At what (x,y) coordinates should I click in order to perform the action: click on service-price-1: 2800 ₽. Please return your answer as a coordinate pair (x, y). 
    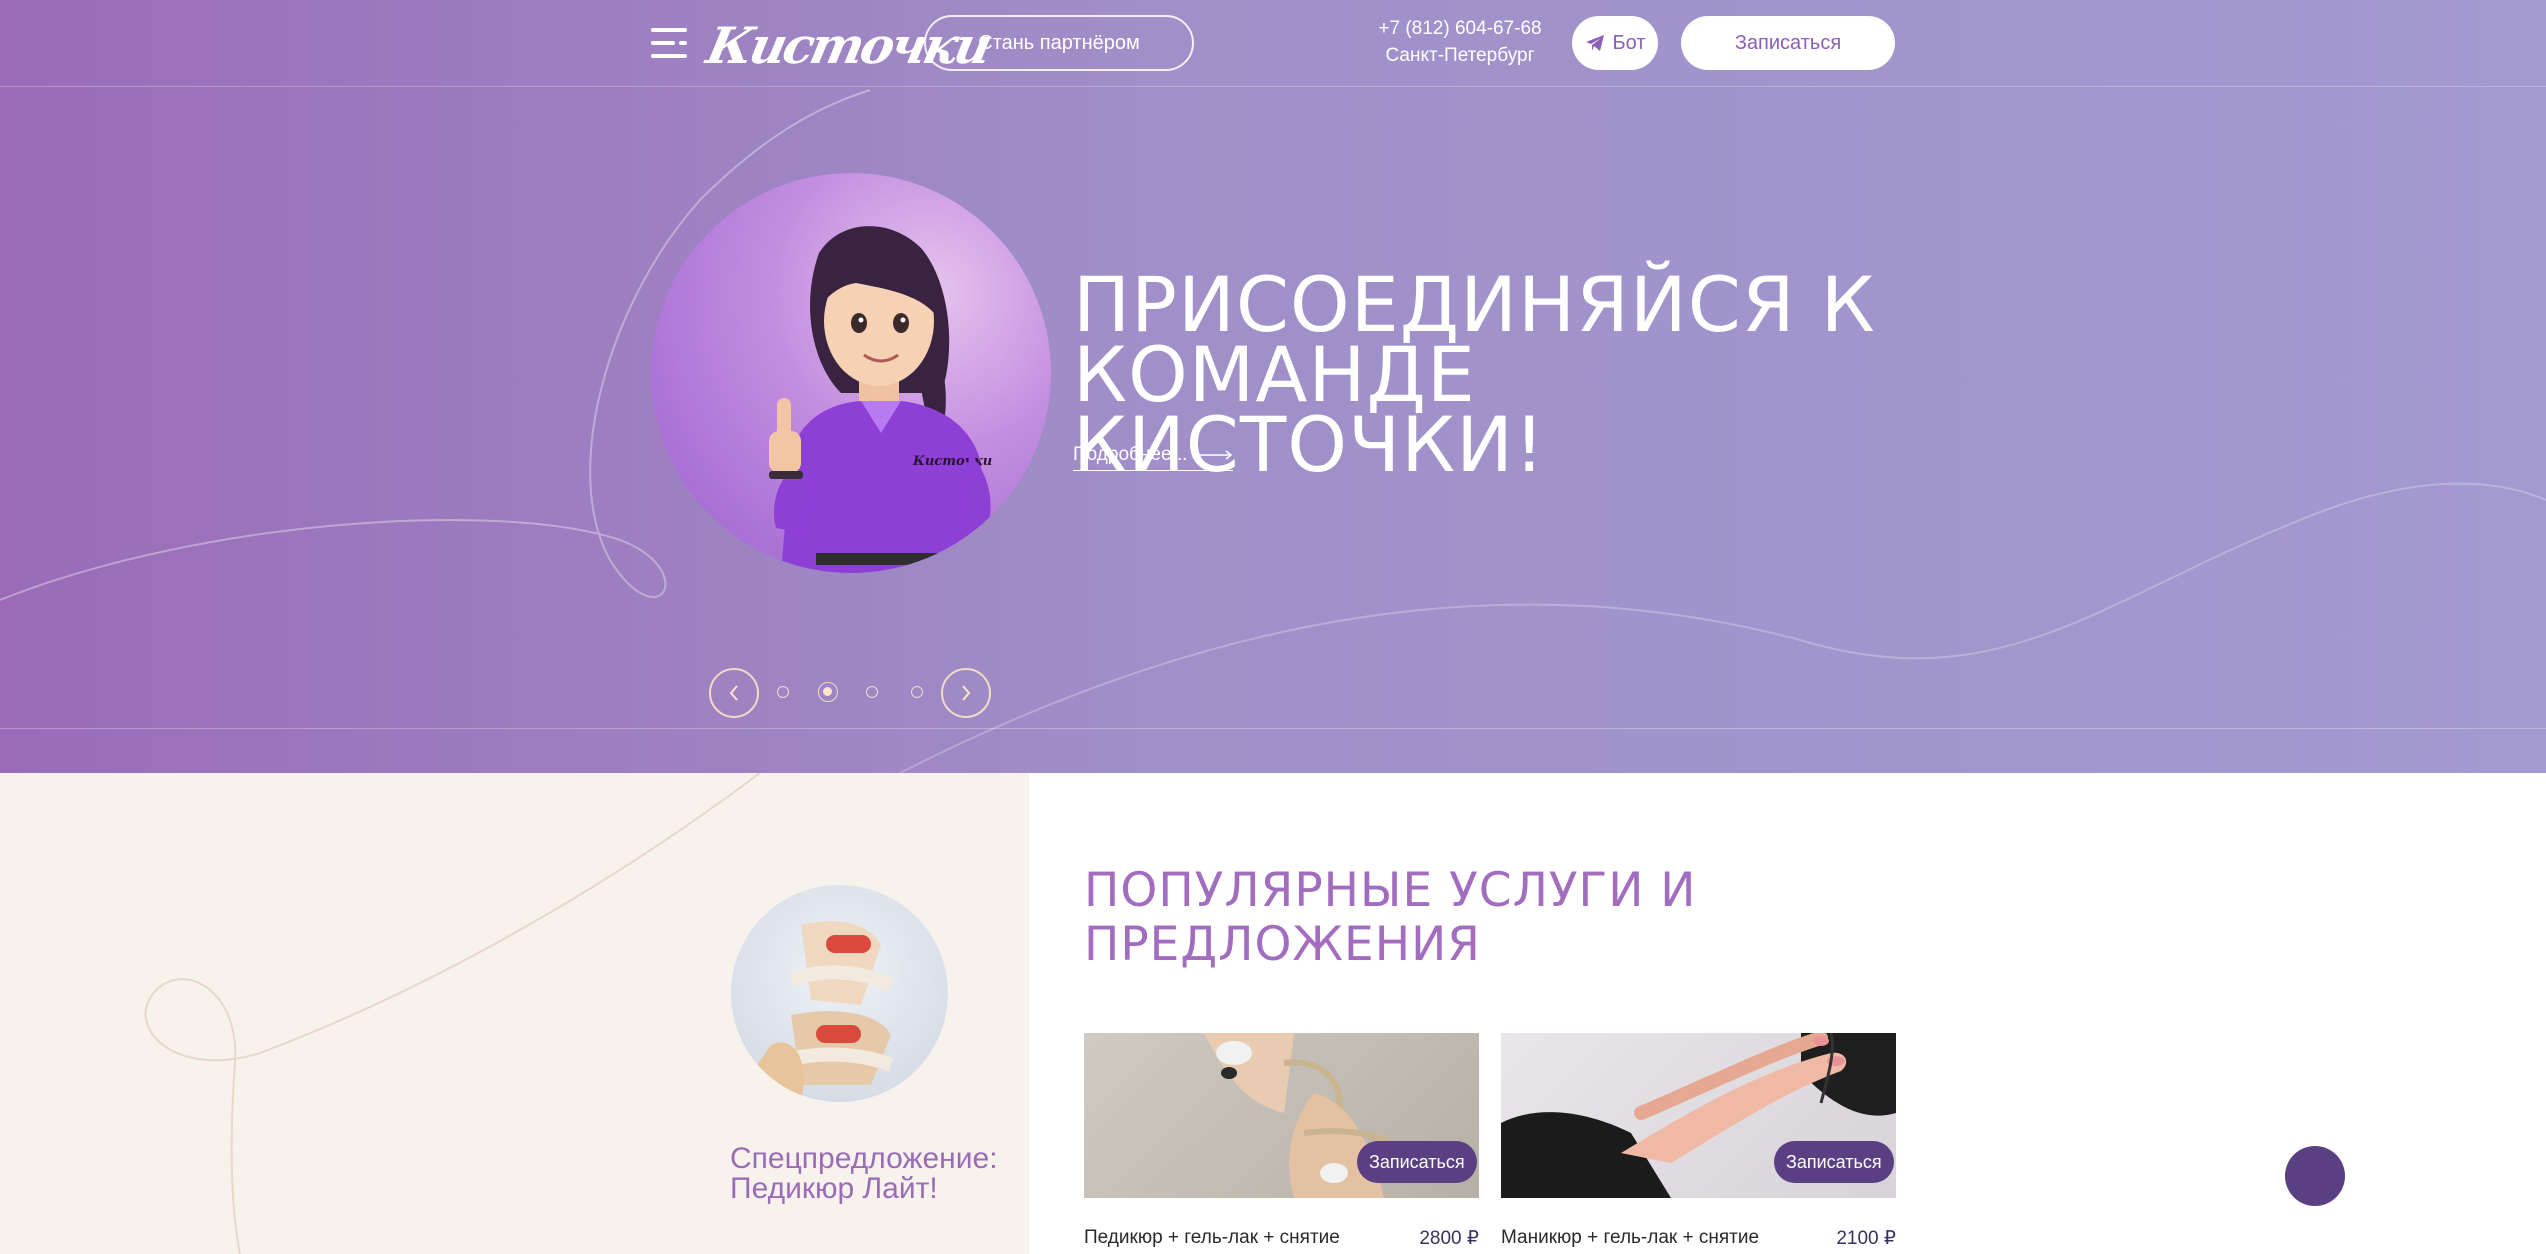
    Looking at the image, I should click on (1449, 1238).